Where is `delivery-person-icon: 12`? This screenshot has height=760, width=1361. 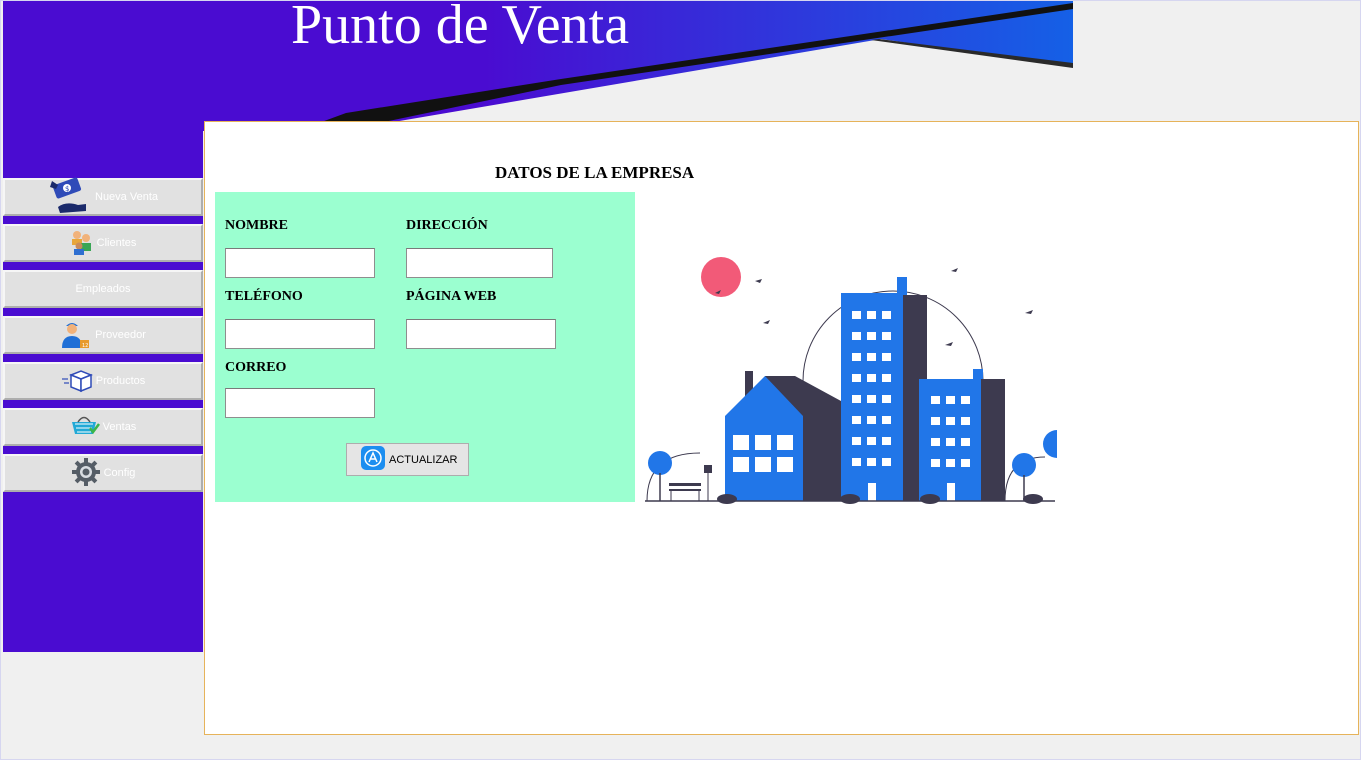
delivery-person-icon: 12 is located at coordinates (76, 335).